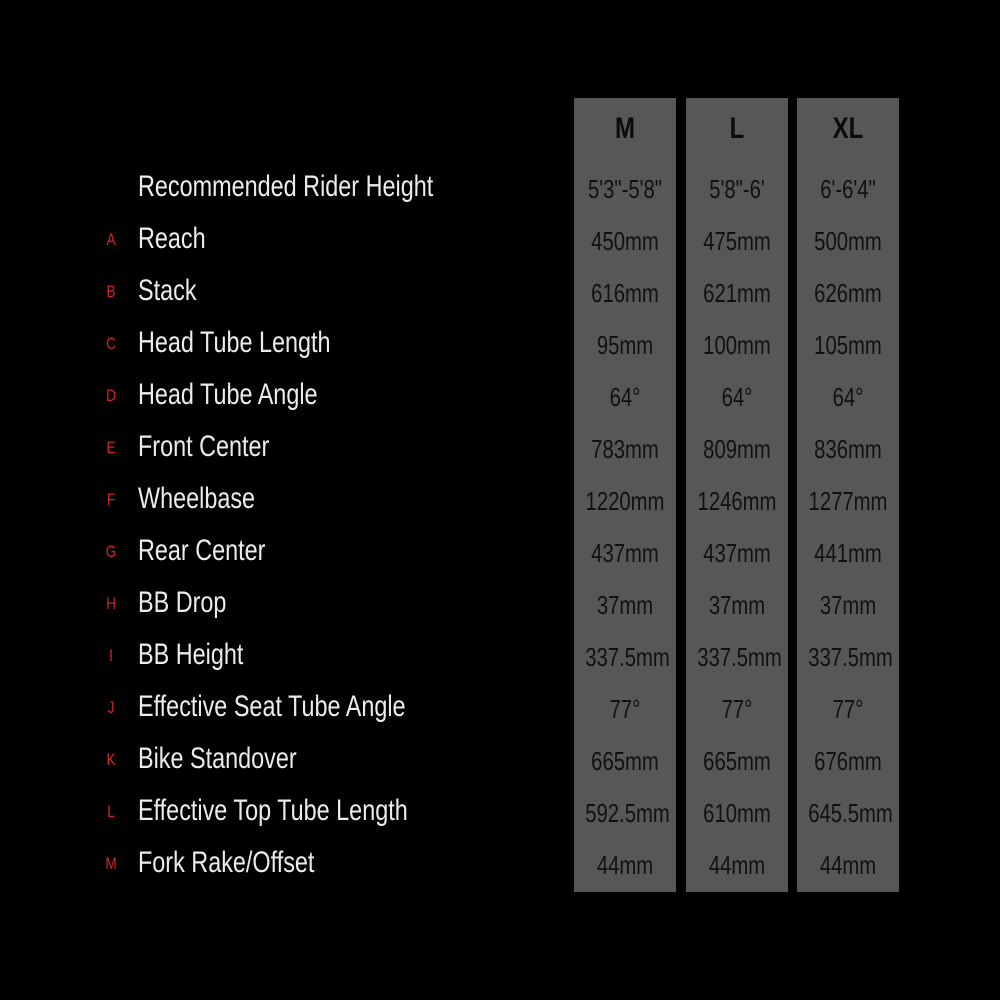 This screenshot has height=1000, width=1000. What do you see at coordinates (737, 189) in the screenshot?
I see `value-l: 5'8"-6'` at bounding box center [737, 189].